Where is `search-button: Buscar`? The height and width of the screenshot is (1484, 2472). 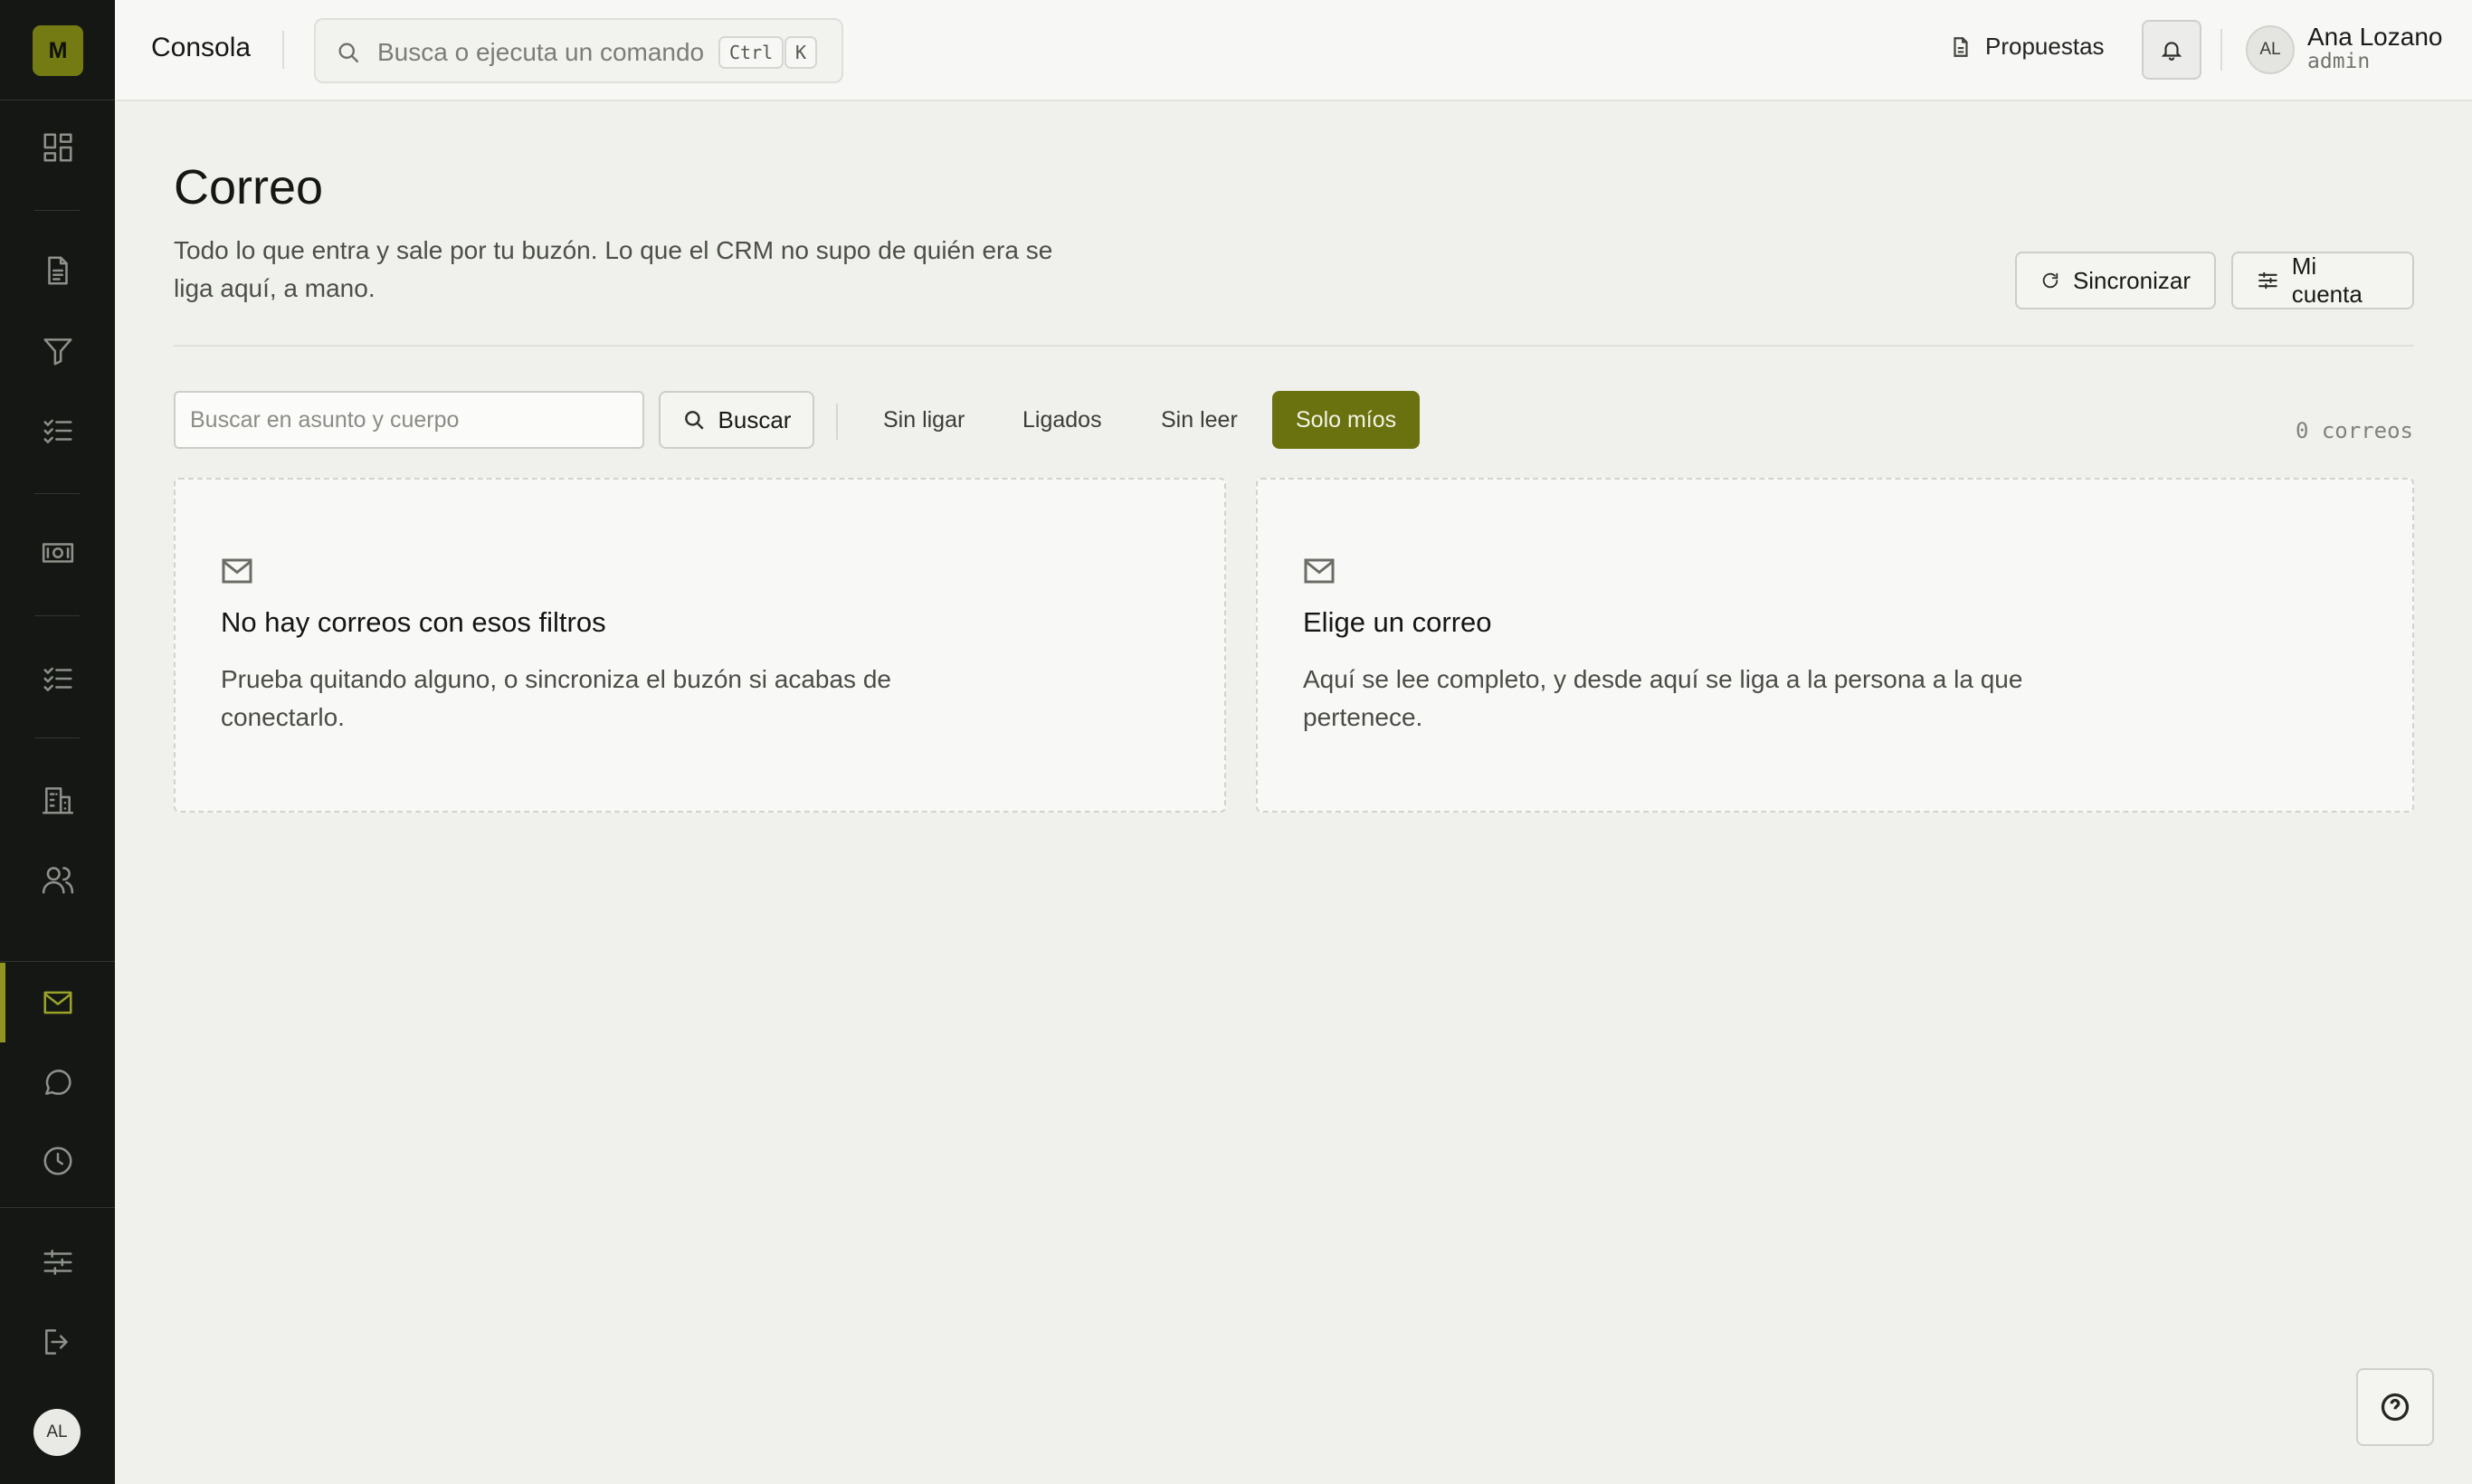
search-button: Buscar is located at coordinates (736, 420).